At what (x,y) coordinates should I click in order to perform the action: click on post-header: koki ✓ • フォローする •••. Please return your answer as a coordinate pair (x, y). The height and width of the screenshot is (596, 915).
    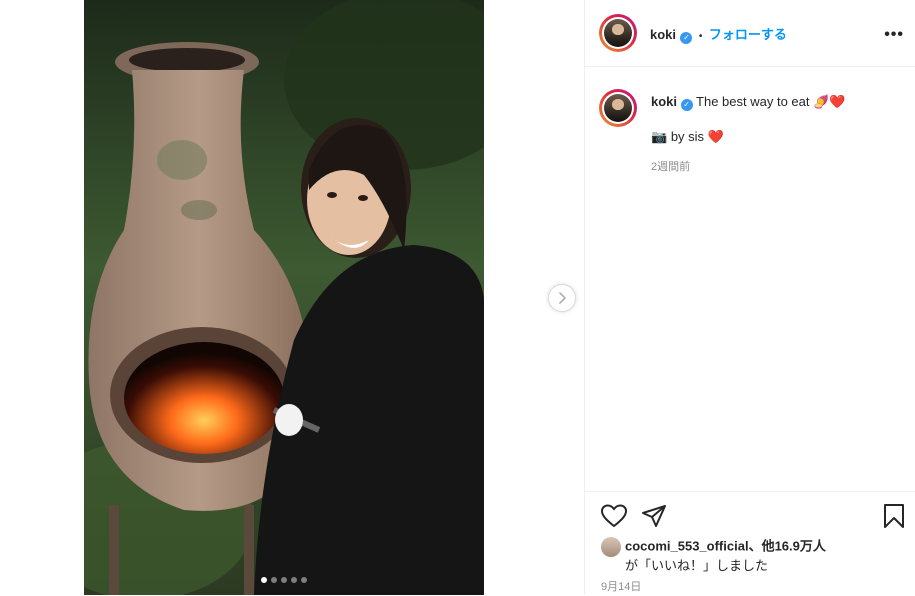
    Looking at the image, I should click on (750, 33).